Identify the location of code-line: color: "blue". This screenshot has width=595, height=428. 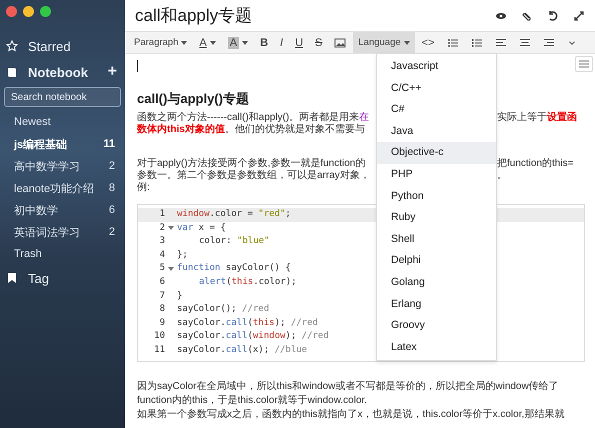
(234, 241).